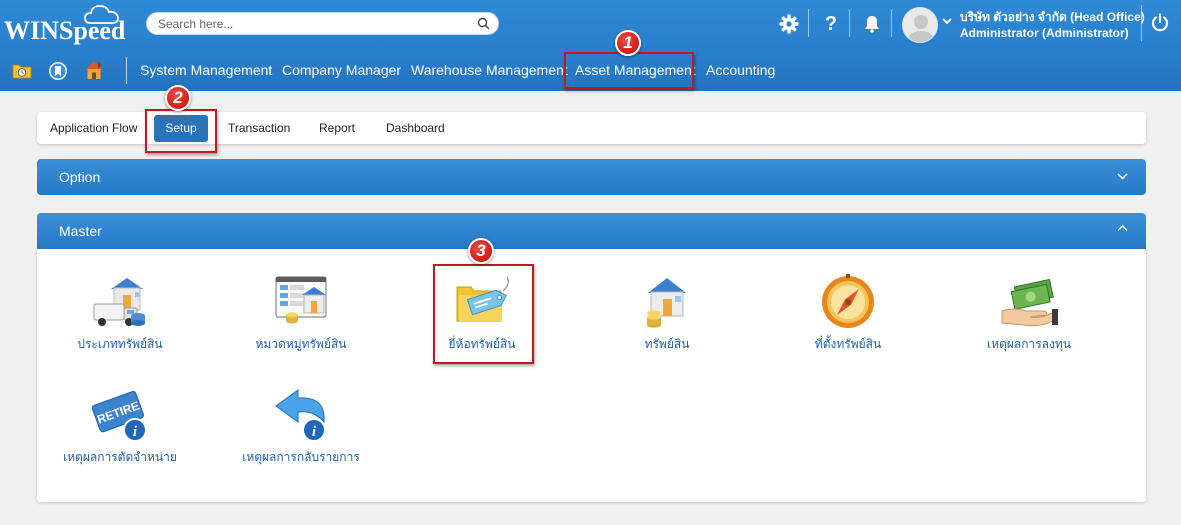 Image resolution: width=1181 pixels, height=525 pixels. I want to click on master-panel-header: Master, so click(591, 231).